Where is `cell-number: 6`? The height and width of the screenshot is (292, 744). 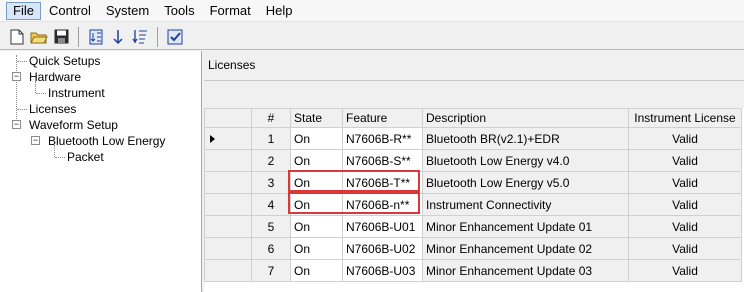
cell-number: 6 is located at coordinates (271, 248).